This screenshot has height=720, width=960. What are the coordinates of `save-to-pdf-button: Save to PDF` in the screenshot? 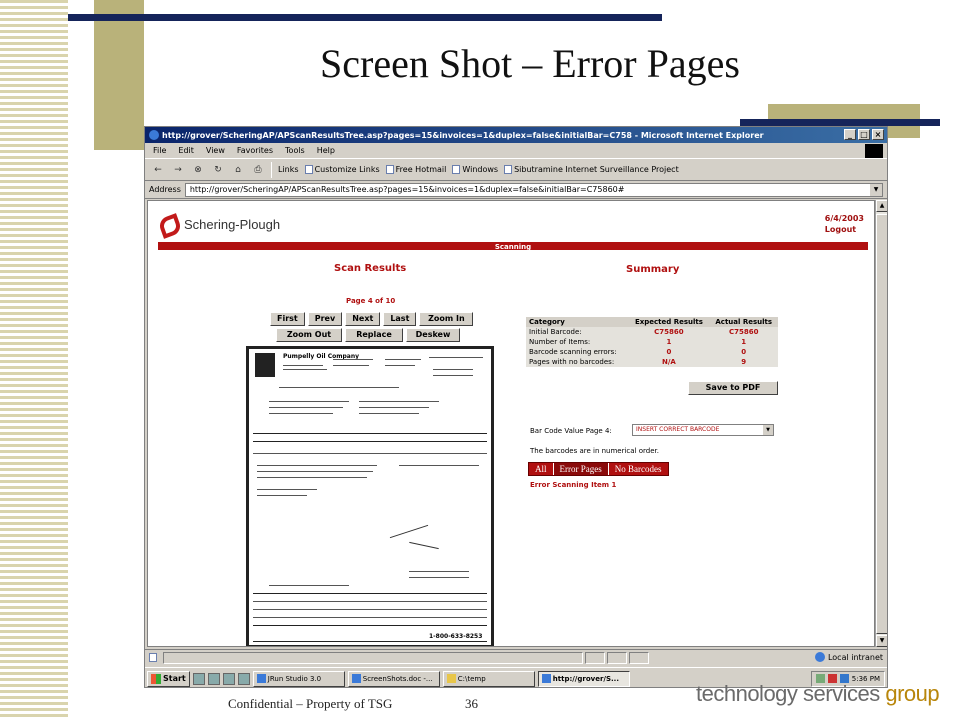 It's located at (733, 388).